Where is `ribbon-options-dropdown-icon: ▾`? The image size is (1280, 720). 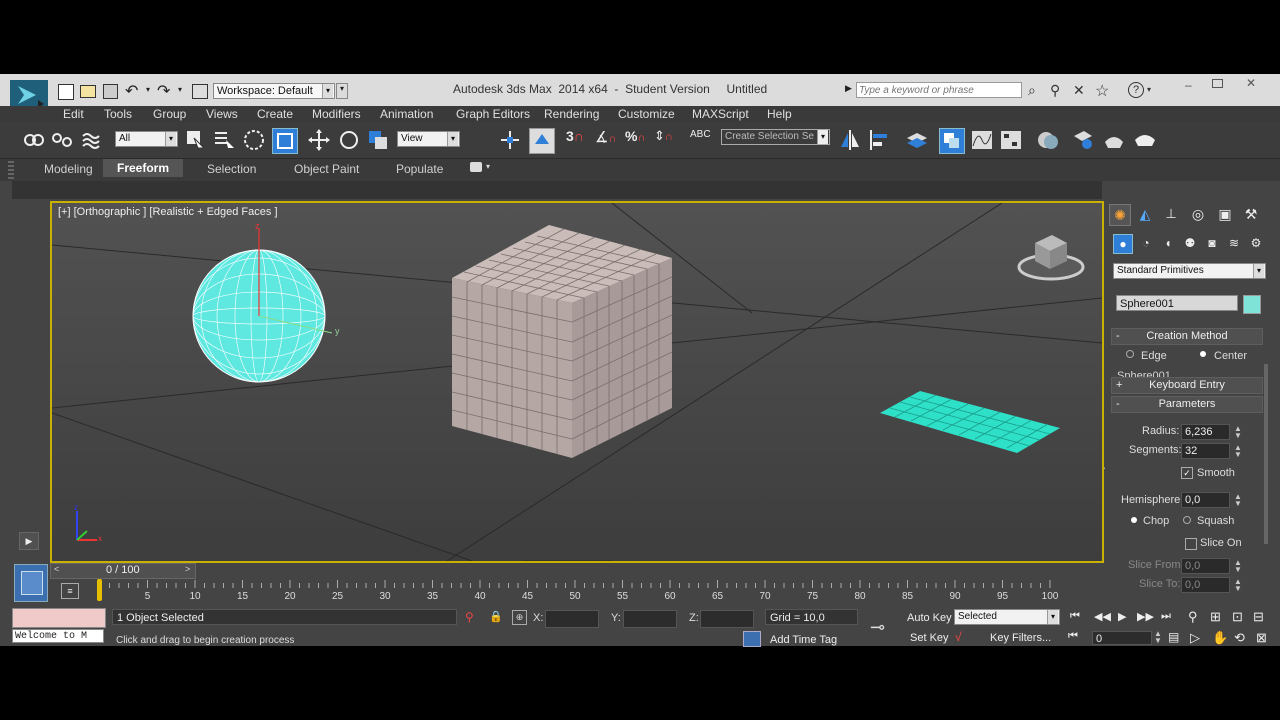 ribbon-options-dropdown-icon: ▾ is located at coordinates (488, 166).